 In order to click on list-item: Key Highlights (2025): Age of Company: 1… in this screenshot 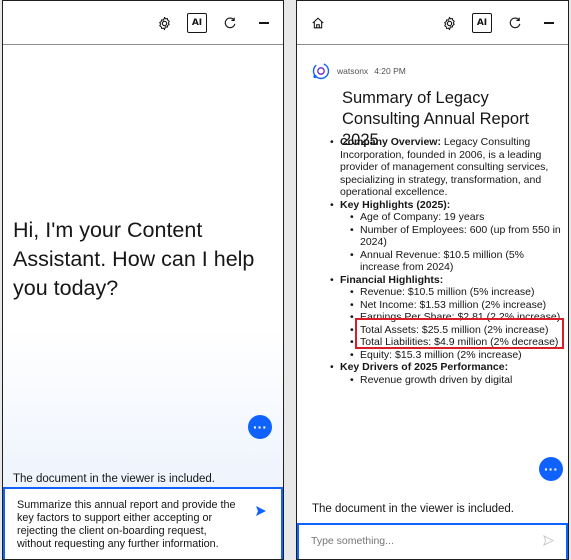, I will do `click(446, 236)`.